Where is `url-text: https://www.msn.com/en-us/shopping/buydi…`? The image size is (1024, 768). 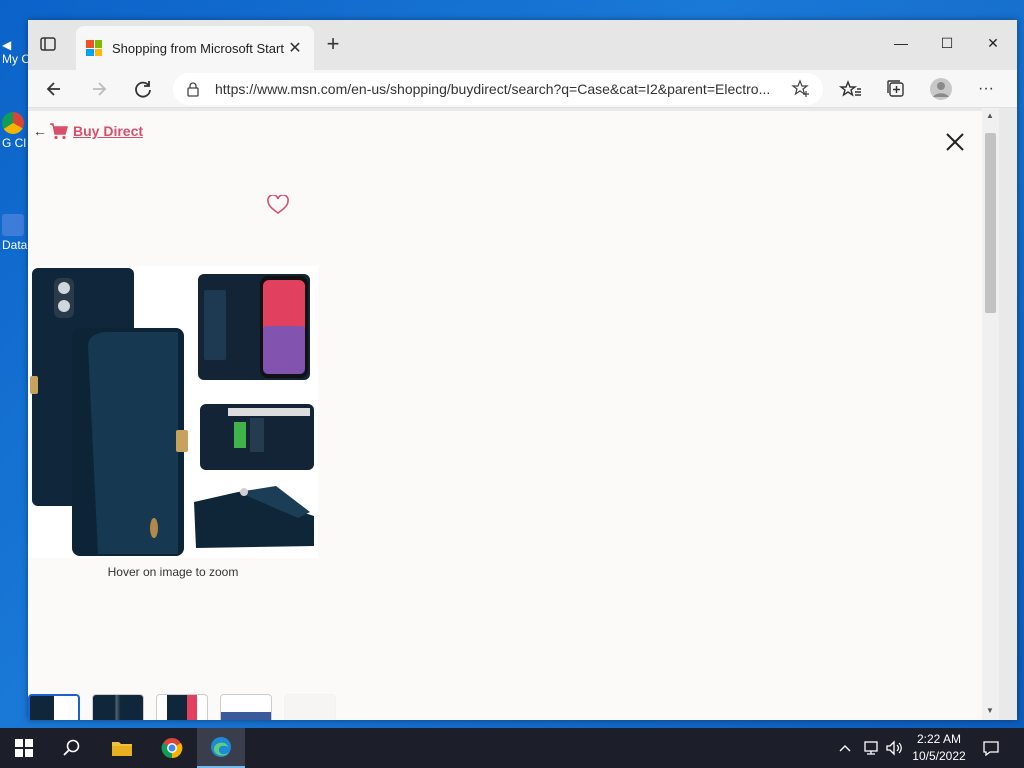 url-text: https://www.msn.com/en-us/shopping/buydi… is located at coordinates (499, 89).